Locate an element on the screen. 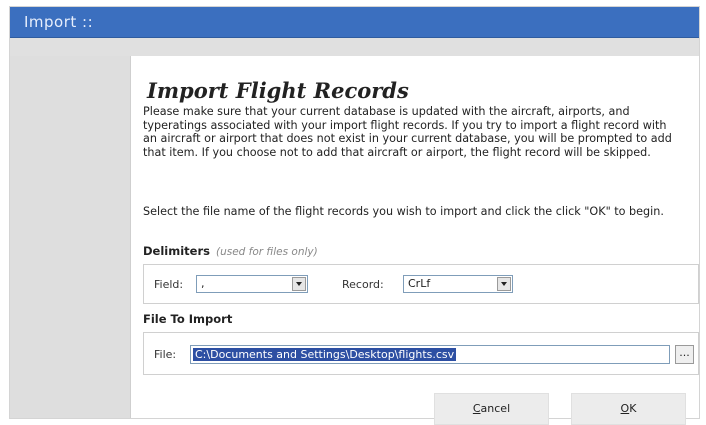 The width and height of the screenshot is (706, 425). cancel-button: Cancel is located at coordinates (491, 409).